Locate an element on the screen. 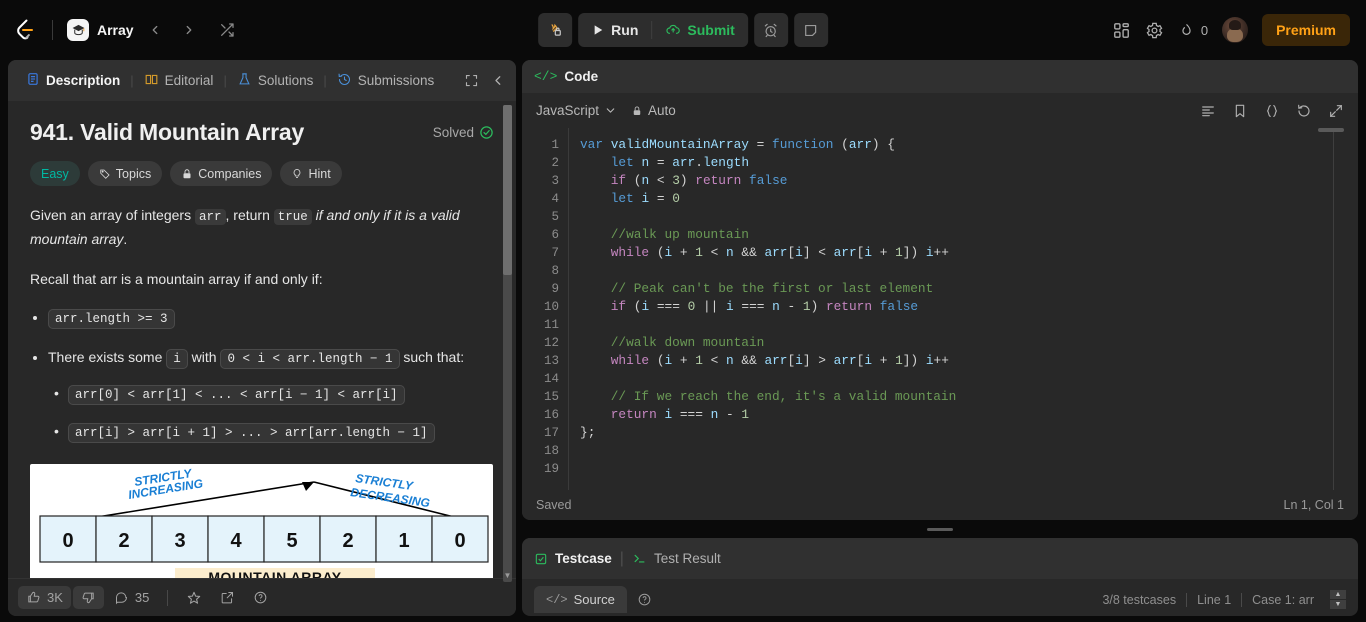  array-cell-value: 3 is located at coordinates (179, 541).